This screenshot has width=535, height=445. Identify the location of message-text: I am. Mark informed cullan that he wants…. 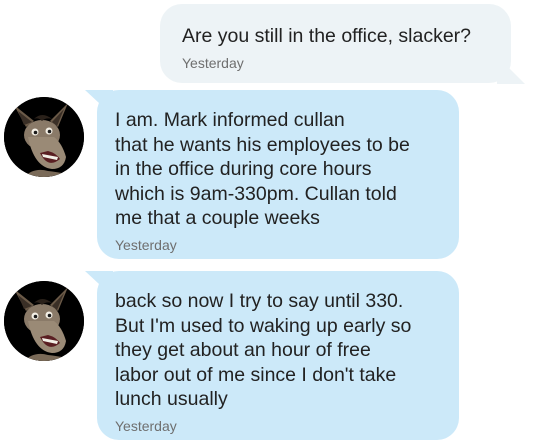
(262, 169).